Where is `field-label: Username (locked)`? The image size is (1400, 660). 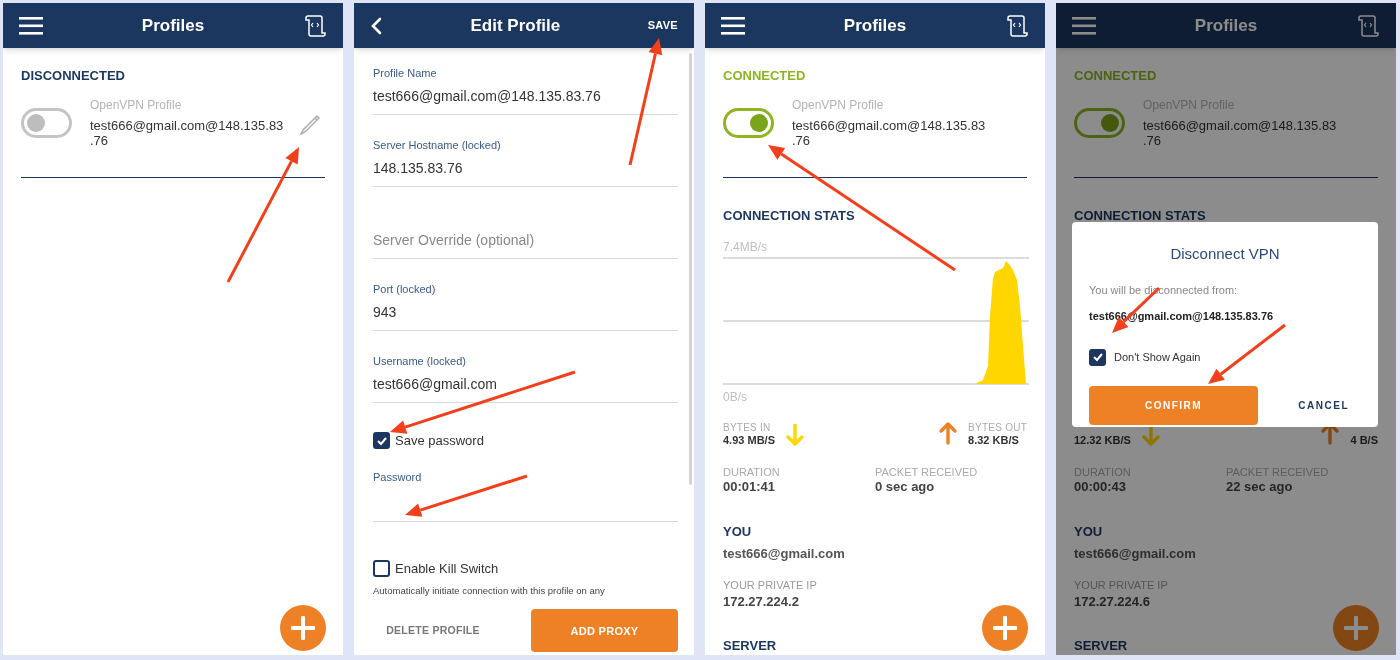 field-label: Username (locked) is located at coordinates (420, 361).